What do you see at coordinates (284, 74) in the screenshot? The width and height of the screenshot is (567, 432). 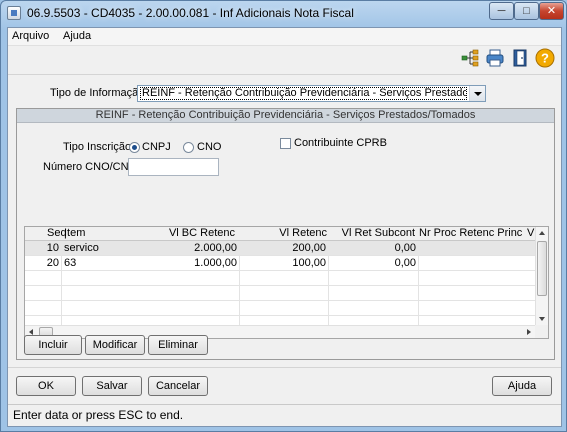 I see `toolbar-separator` at bounding box center [284, 74].